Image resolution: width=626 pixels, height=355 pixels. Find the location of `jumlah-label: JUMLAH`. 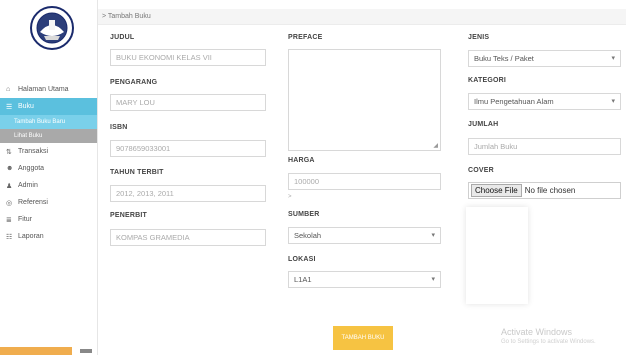

jumlah-label: JUMLAH is located at coordinates (483, 124).